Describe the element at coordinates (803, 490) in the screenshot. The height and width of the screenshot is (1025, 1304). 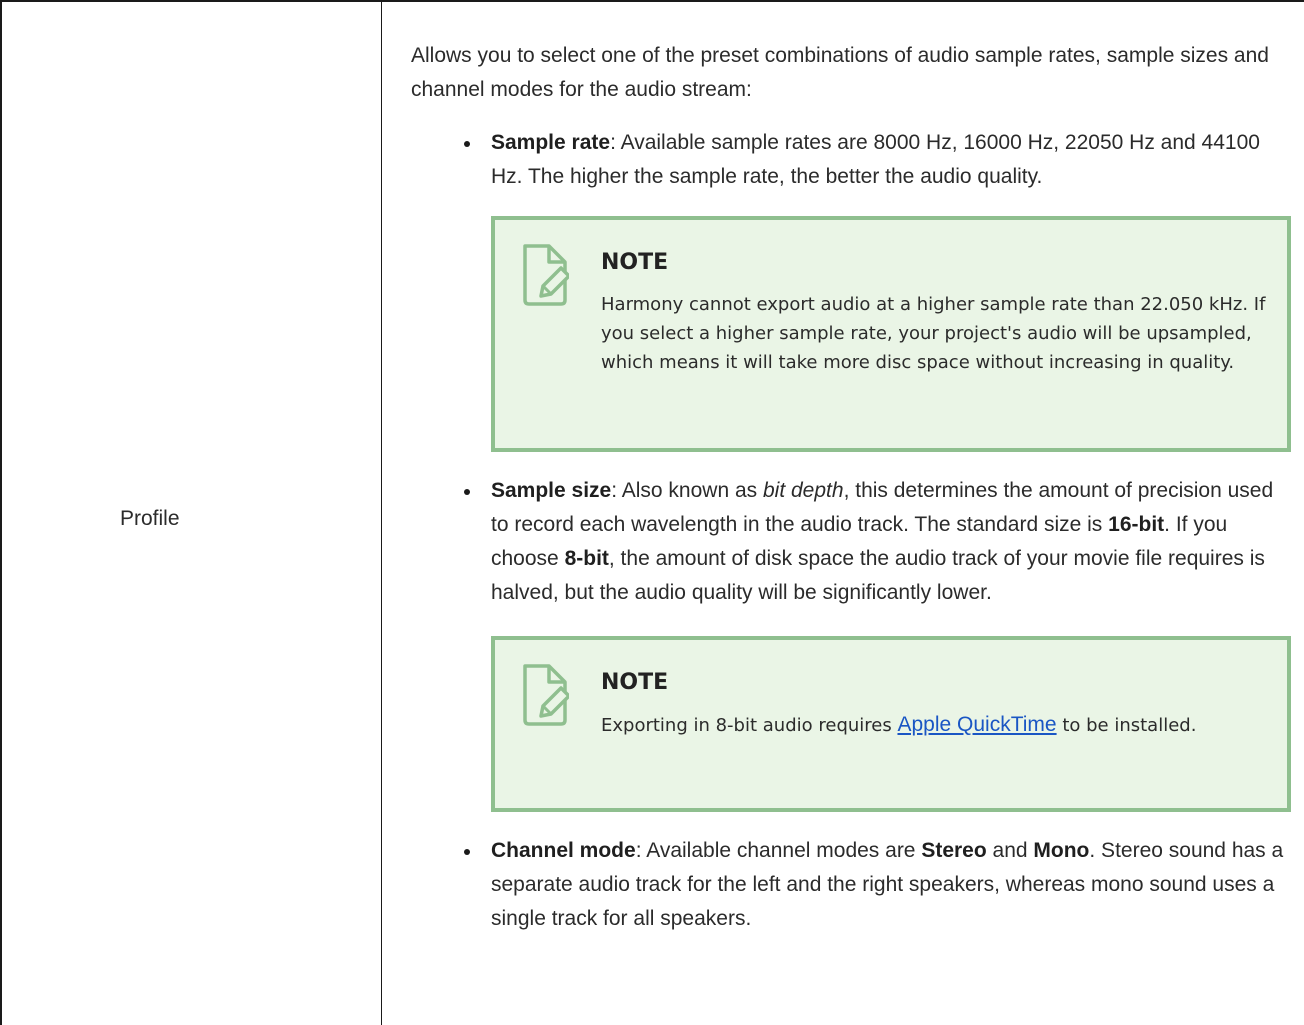
I see `bit-depth-italic: bit depth` at that location.